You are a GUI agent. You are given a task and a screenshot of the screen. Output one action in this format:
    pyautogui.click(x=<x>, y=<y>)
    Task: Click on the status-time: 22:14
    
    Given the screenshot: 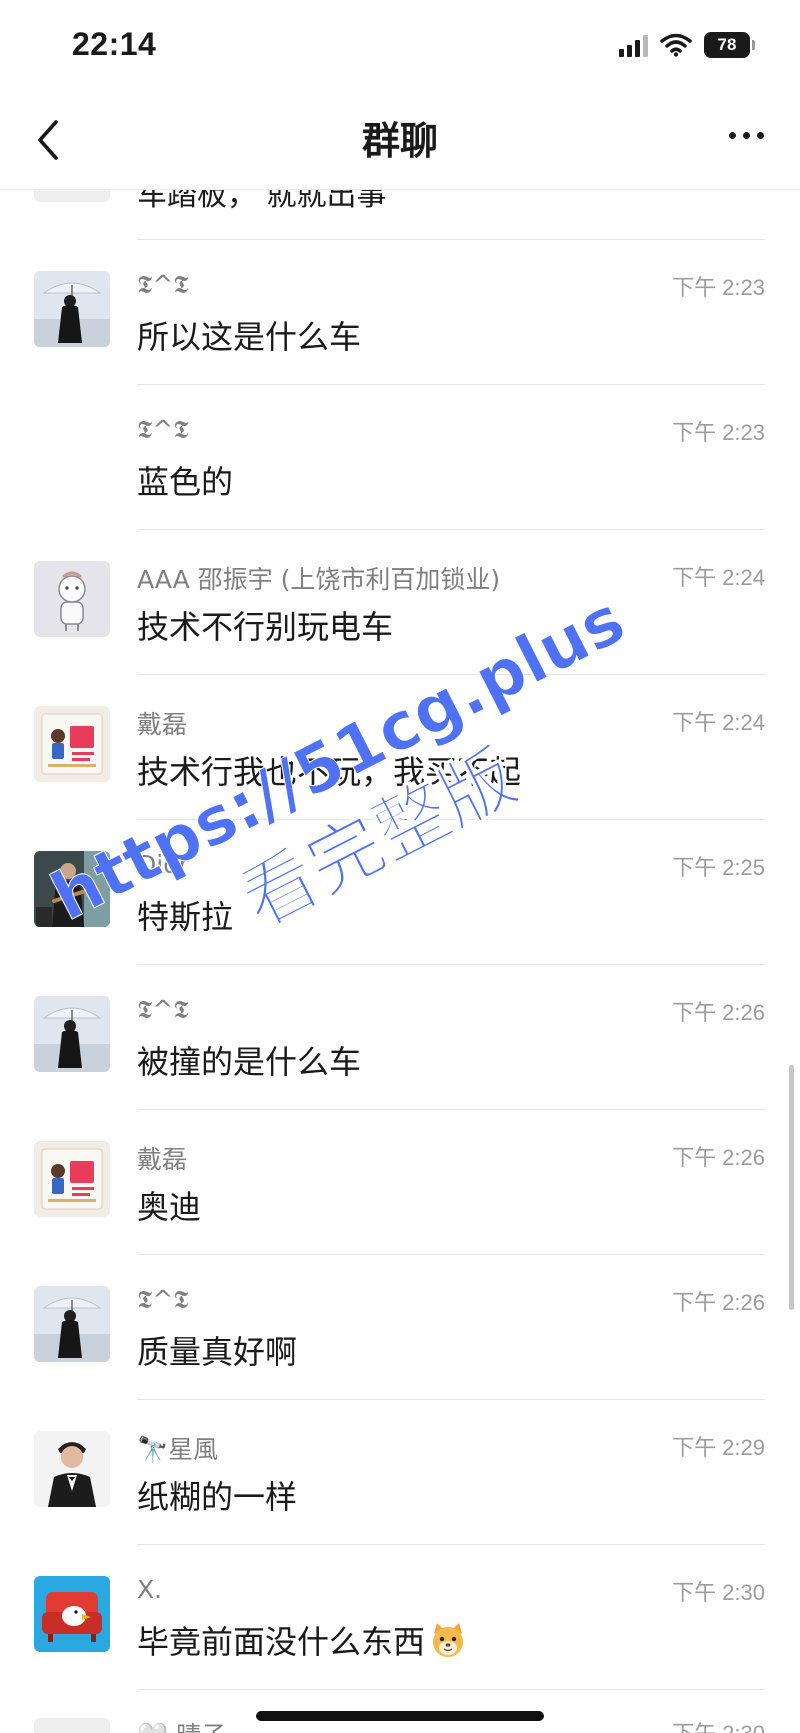 What is the action you would take?
    pyautogui.click(x=114, y=44)
    